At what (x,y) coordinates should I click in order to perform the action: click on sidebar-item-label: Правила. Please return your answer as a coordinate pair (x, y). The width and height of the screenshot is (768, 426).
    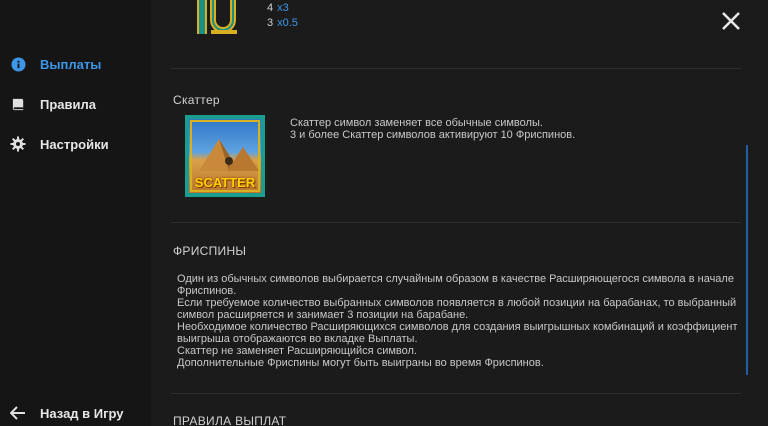
    Looking at the image, I should click on (68, 104).